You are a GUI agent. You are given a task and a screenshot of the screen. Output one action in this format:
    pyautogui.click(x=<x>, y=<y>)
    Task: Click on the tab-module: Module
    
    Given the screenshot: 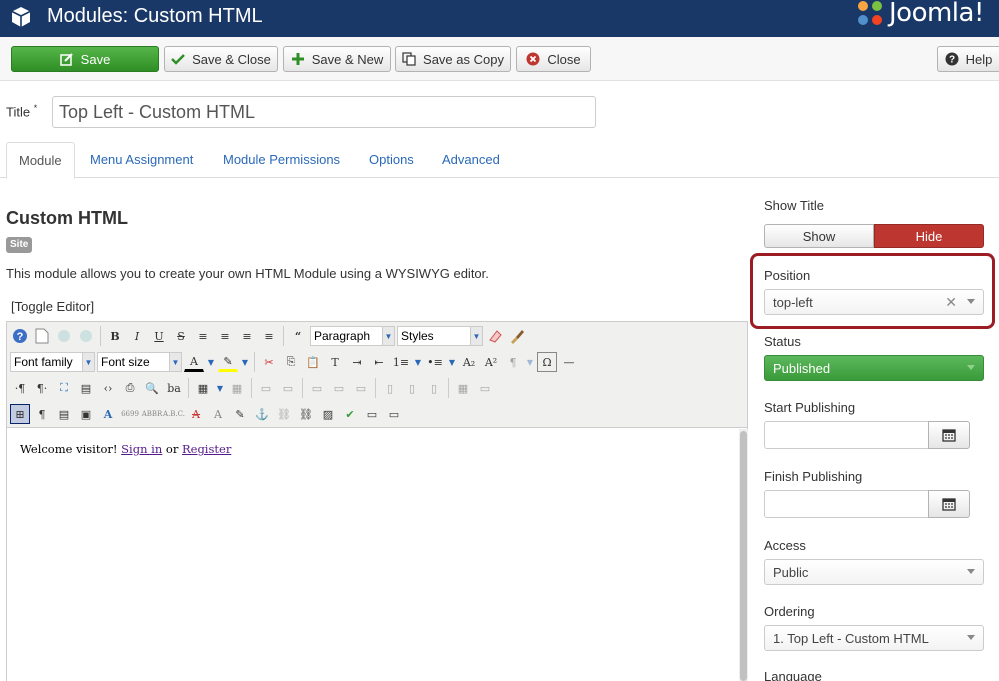 What is the action you would take?
    pyautogui.click(x=40, y=160)
    